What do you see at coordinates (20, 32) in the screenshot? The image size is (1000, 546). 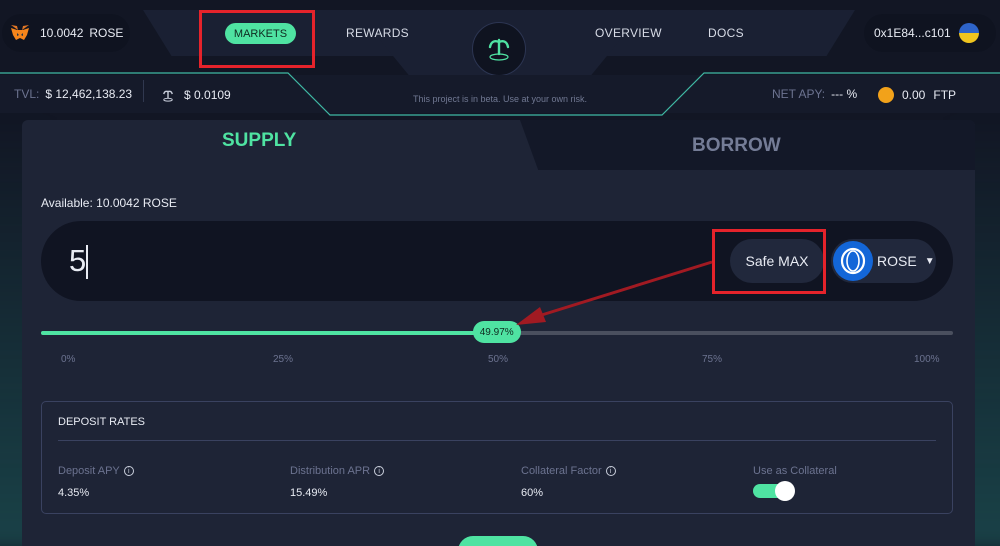 I see `metamask-fox-icon` at bounding box center [20, 32].